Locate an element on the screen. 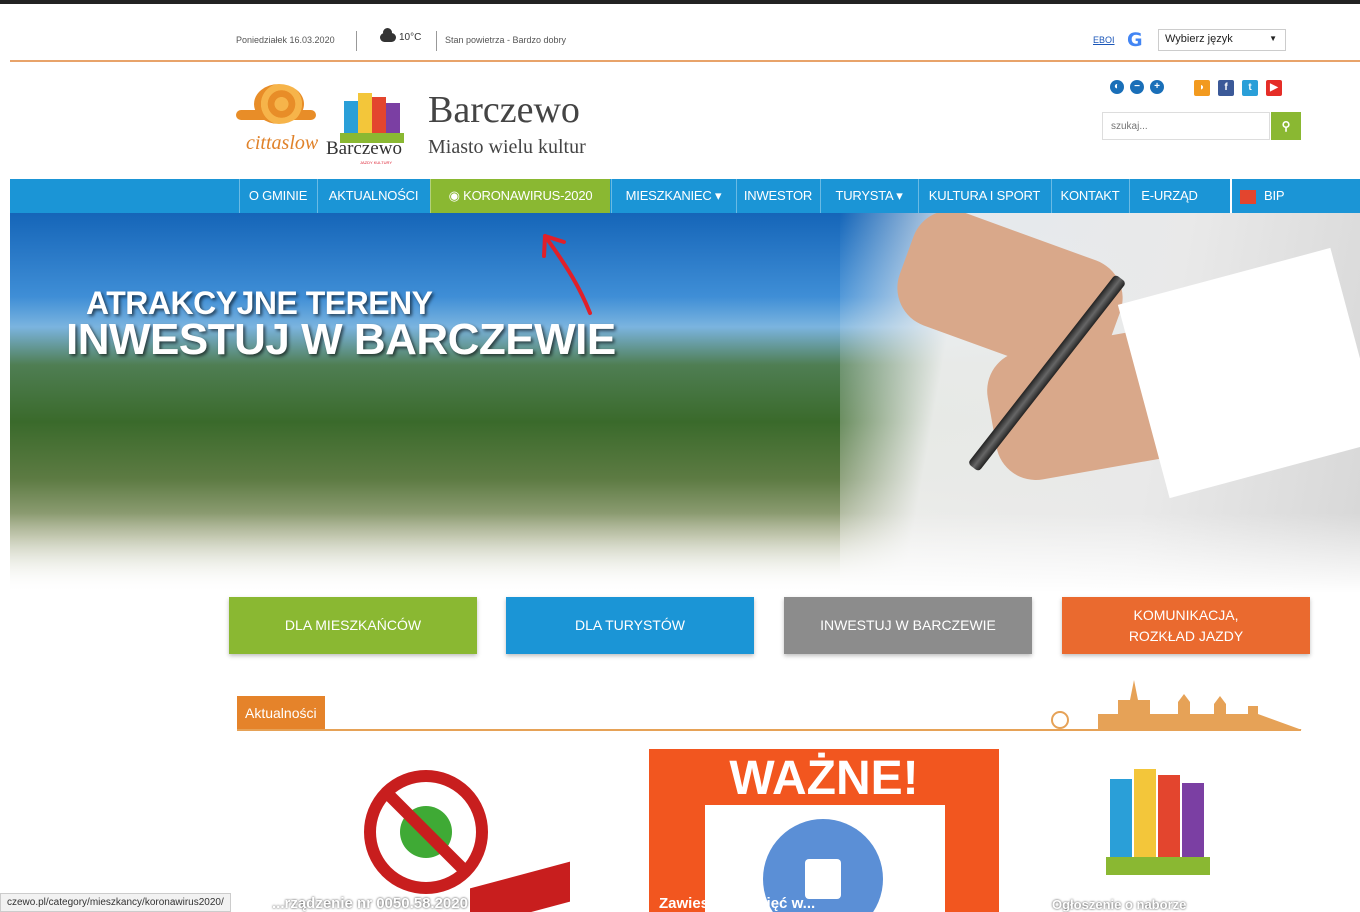 The width and height of the screenshot is (1360, 912). language-select: Wybierz język ▼ is located at coordinates (1222, 40).